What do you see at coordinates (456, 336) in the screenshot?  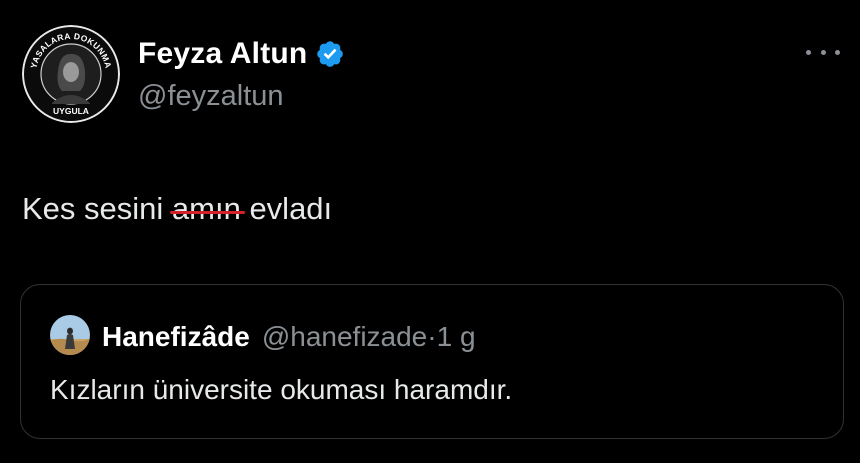 I see `quoted-time: 1 g` at bounding box center [456, 336].